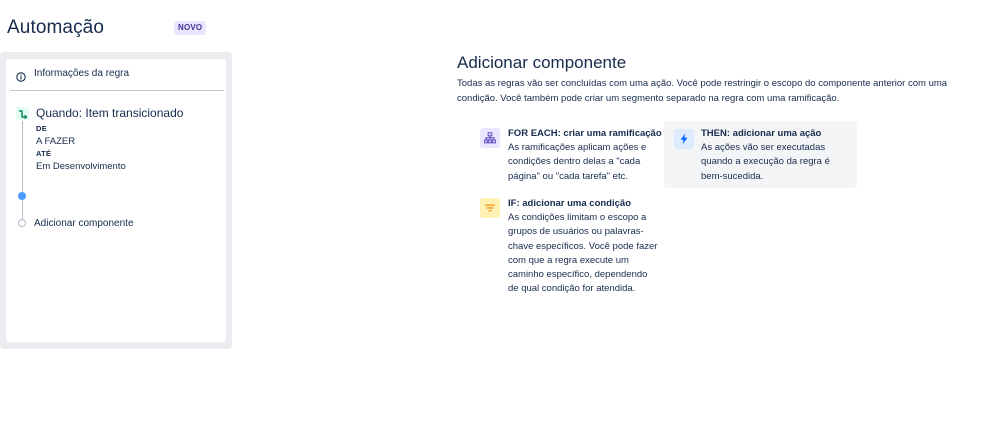 The image size is (999, 444). Describe the element at coordinates (21, 75) in the screenshot. I see `info-icon` at that location.